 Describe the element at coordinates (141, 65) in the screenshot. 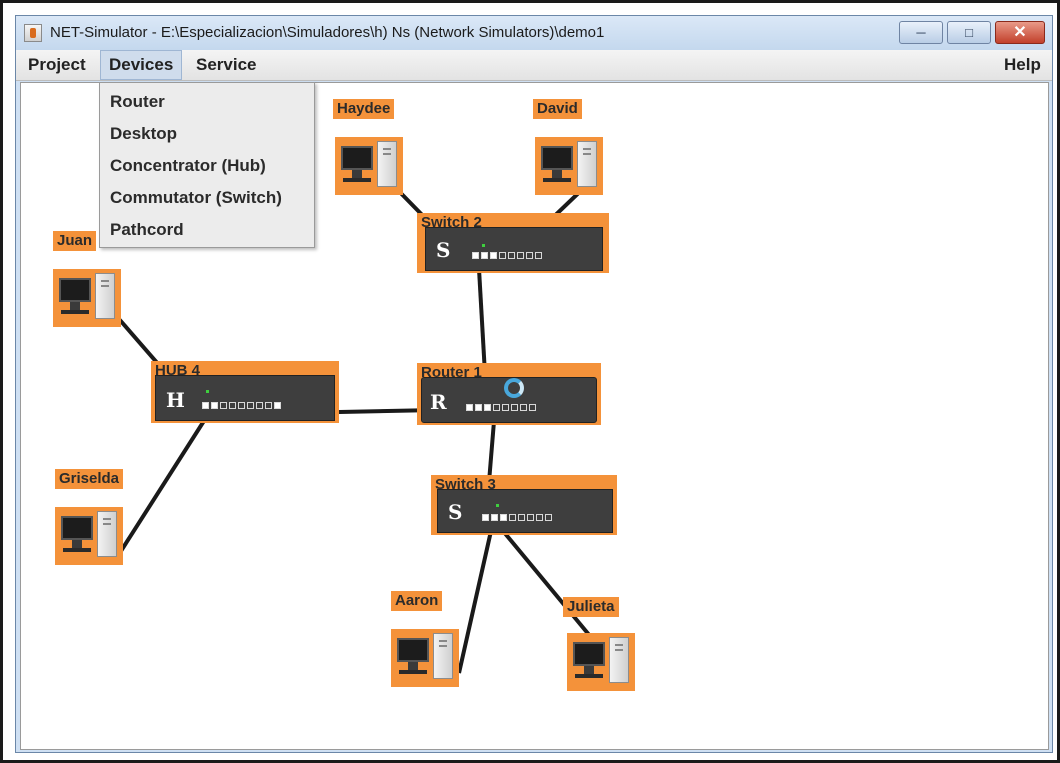

I see `menu-devices: Devices` at that location.